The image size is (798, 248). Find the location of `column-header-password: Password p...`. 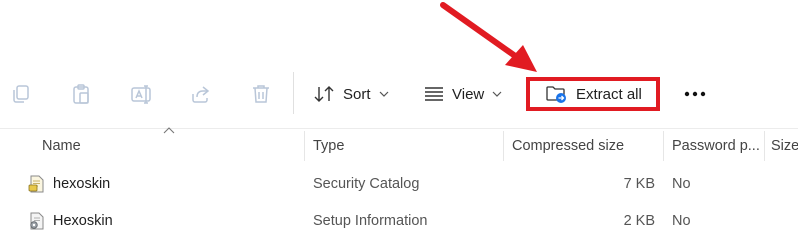

column-header-password: Password p... is located at coordinates (716, 146).